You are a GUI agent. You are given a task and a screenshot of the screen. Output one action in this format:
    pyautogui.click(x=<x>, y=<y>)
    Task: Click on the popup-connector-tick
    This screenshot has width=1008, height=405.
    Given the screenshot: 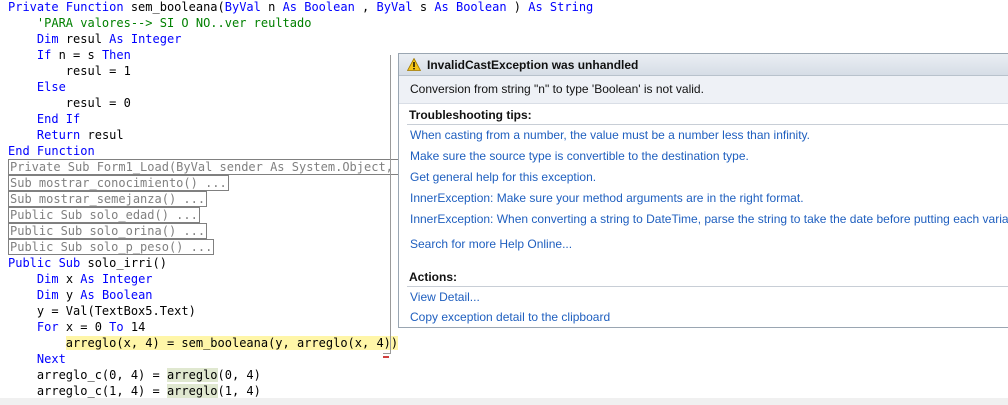 What is the action you would take?
    pyautogui.click(x=387, y=353)
    